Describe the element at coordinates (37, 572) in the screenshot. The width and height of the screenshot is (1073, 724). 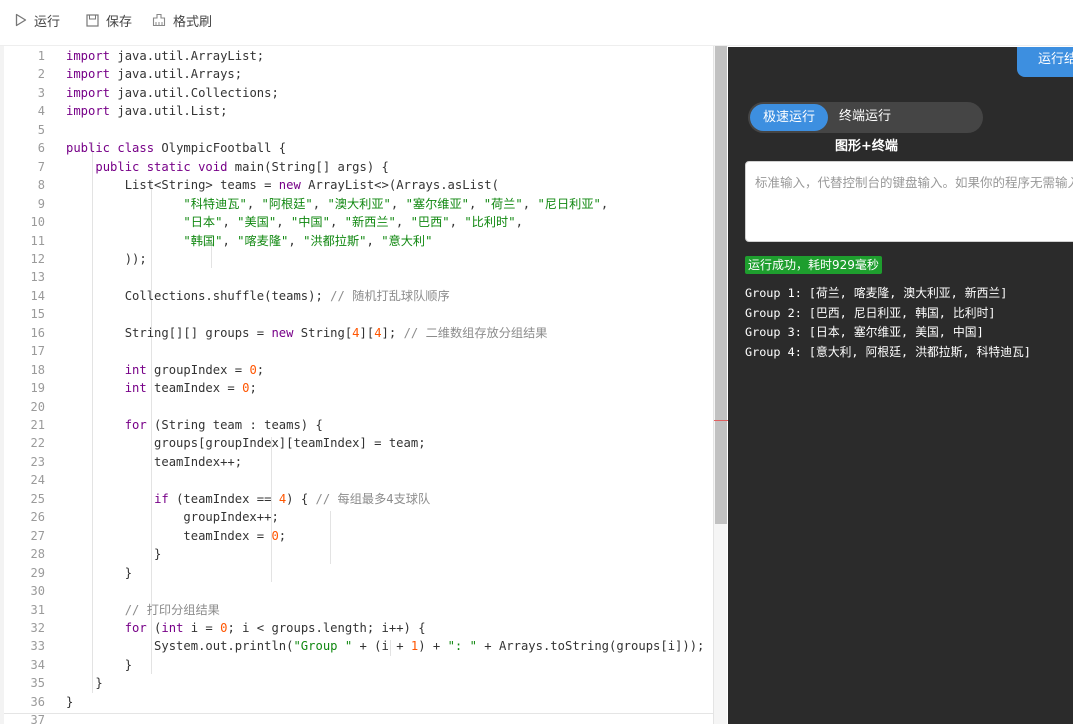
I see `line-number: 29` at that location.